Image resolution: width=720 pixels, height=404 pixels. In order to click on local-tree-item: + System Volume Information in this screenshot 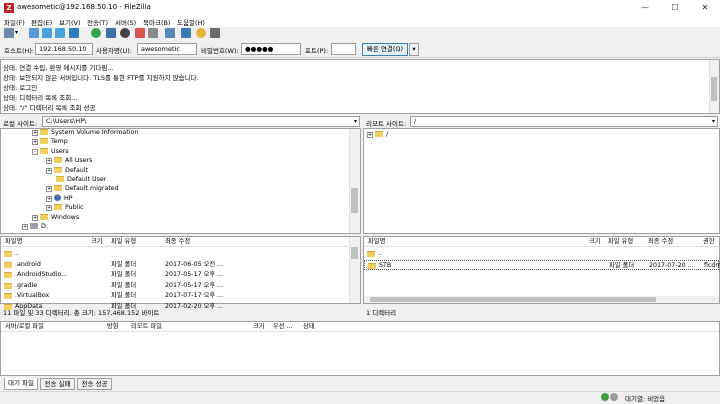, I will do `click(85, 132)`.